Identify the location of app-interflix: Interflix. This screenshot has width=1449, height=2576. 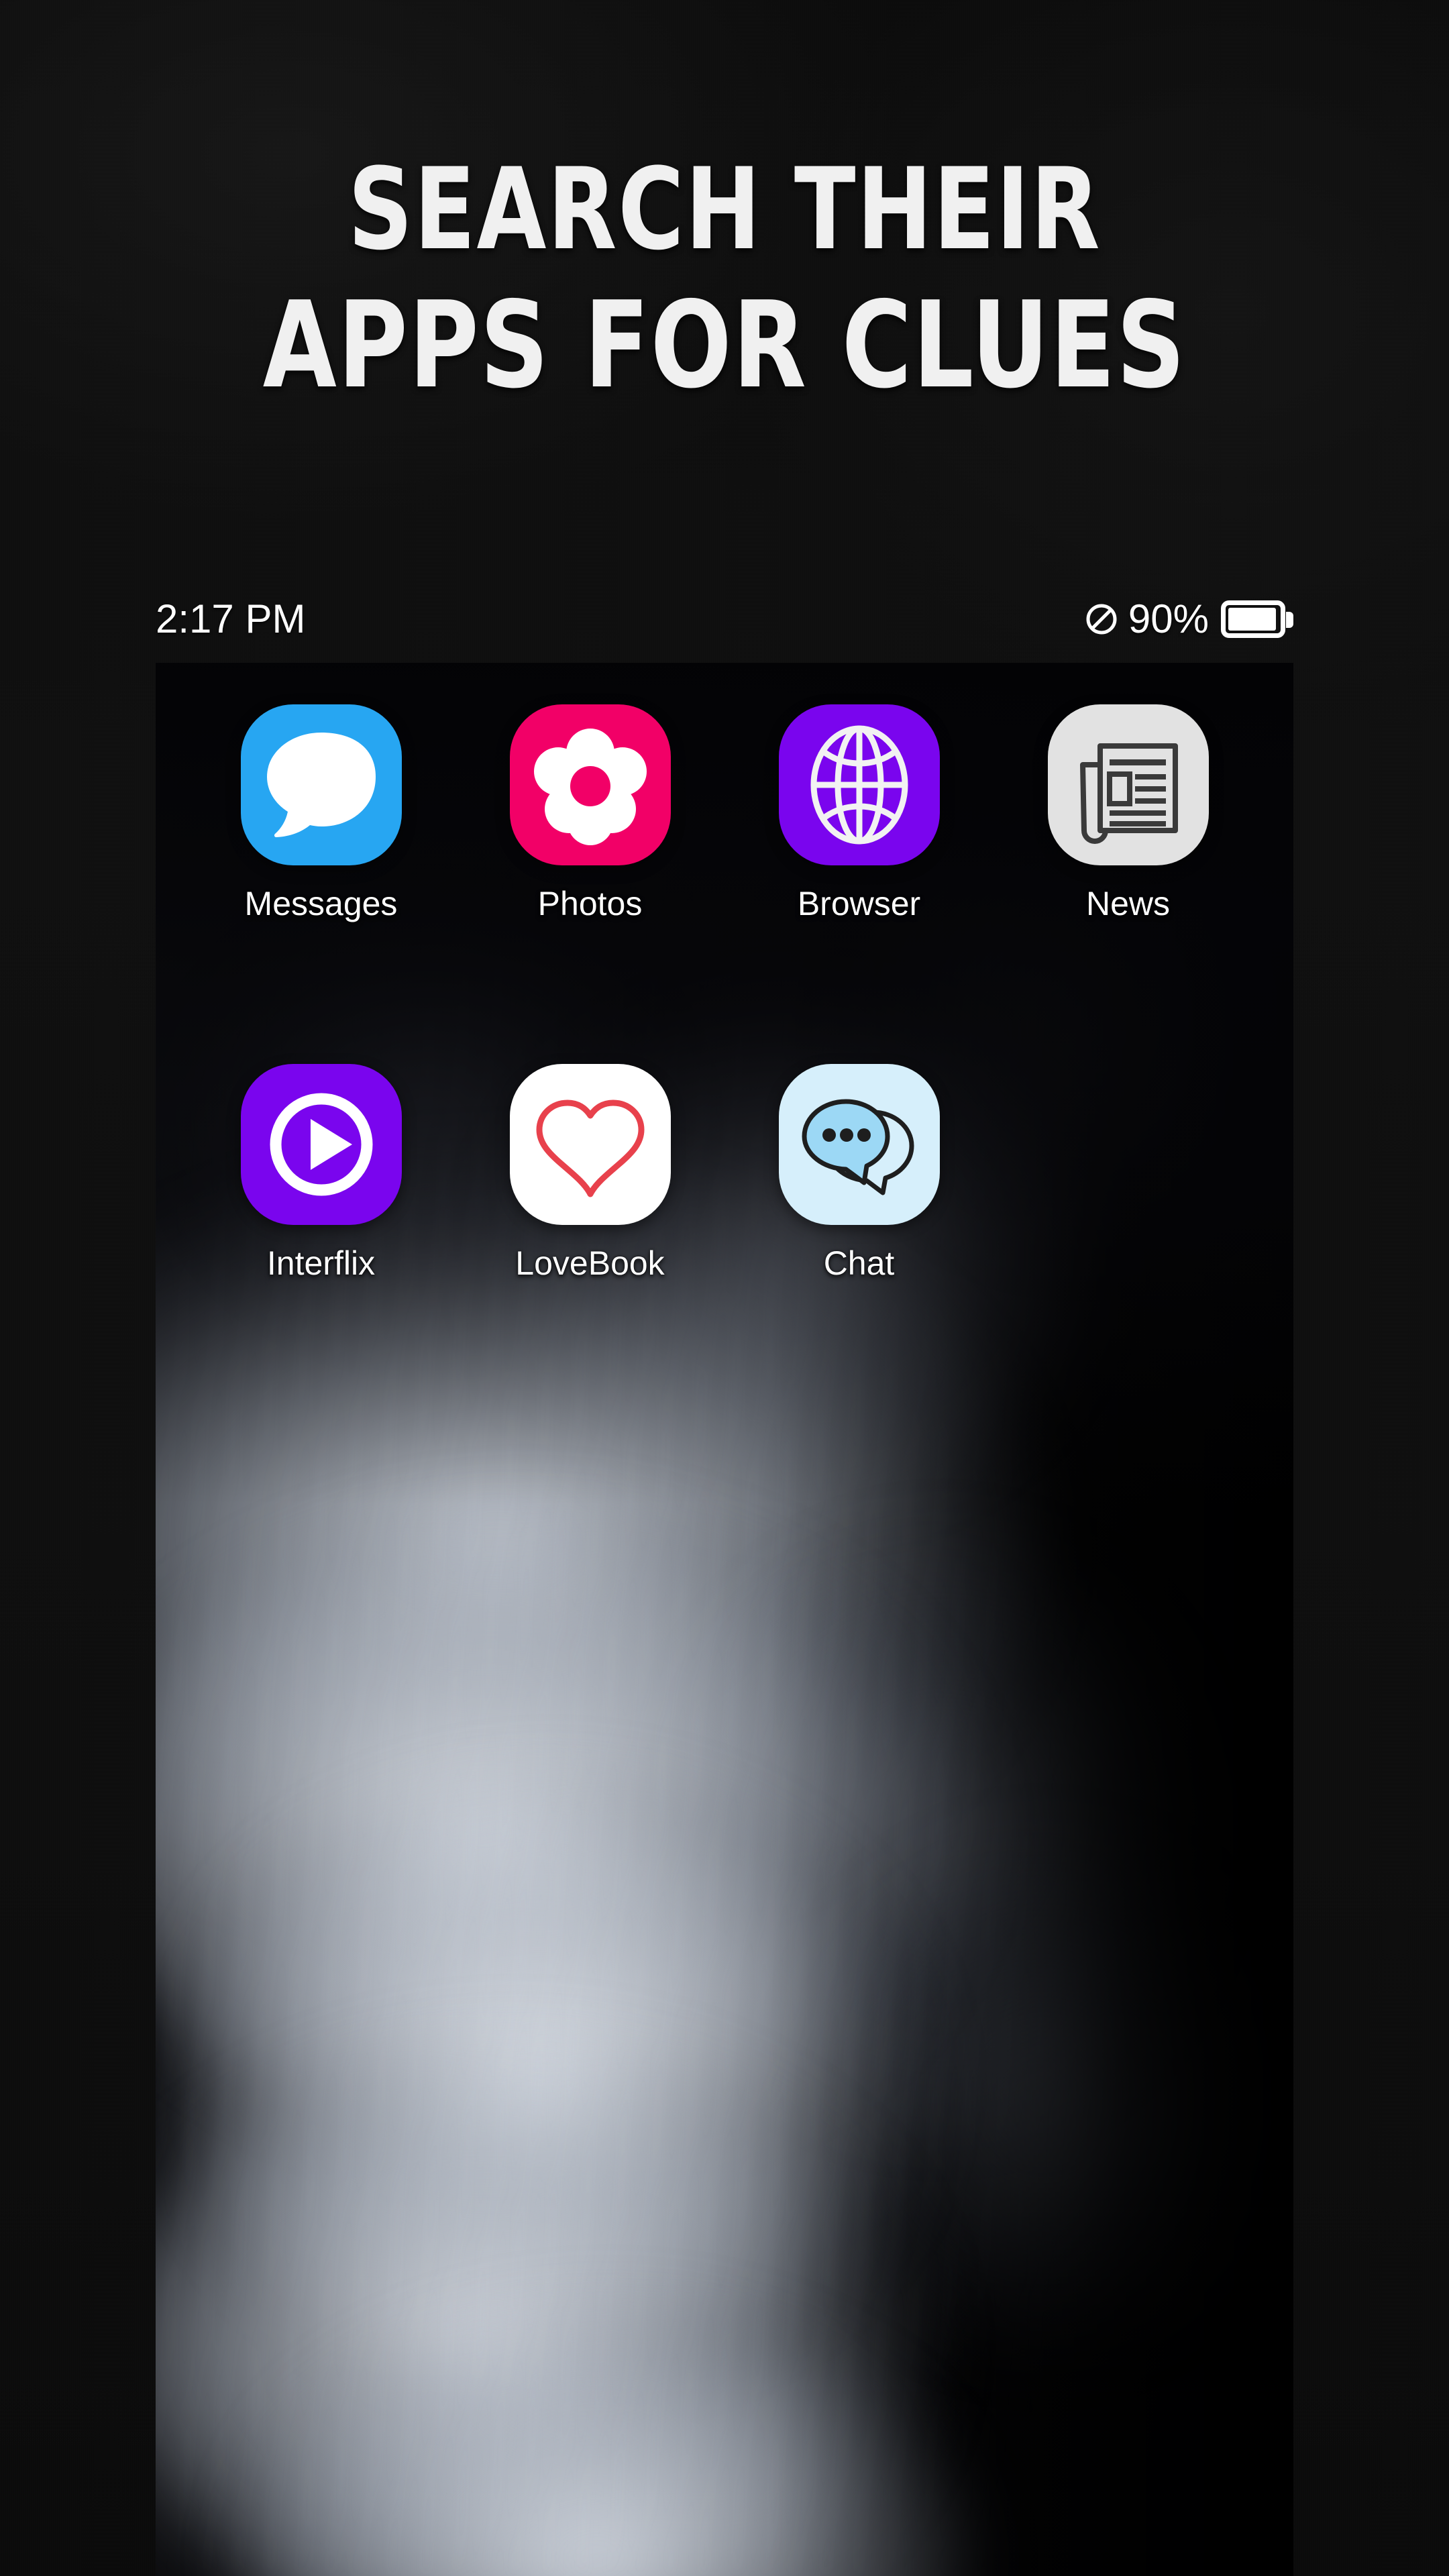
(320, 1173).